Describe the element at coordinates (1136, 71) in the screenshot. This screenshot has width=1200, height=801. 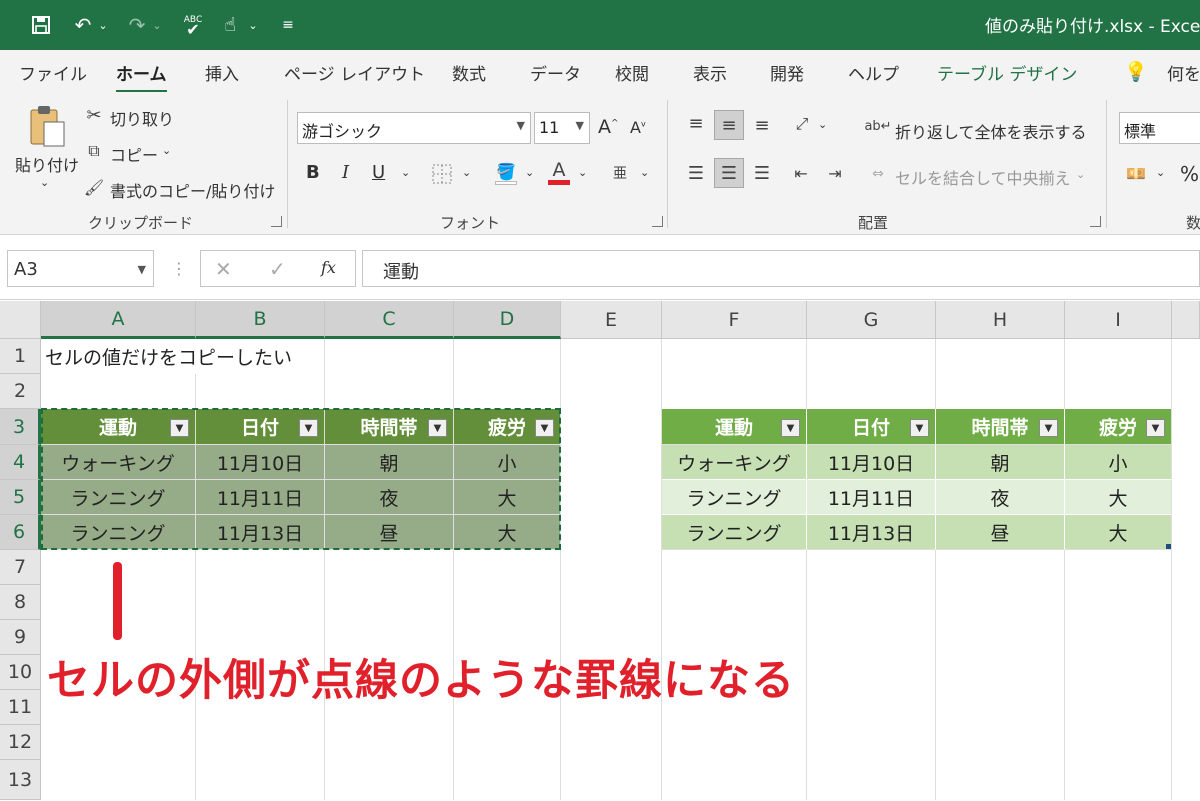
I see `lightbulb-icon: 💡` at that location.